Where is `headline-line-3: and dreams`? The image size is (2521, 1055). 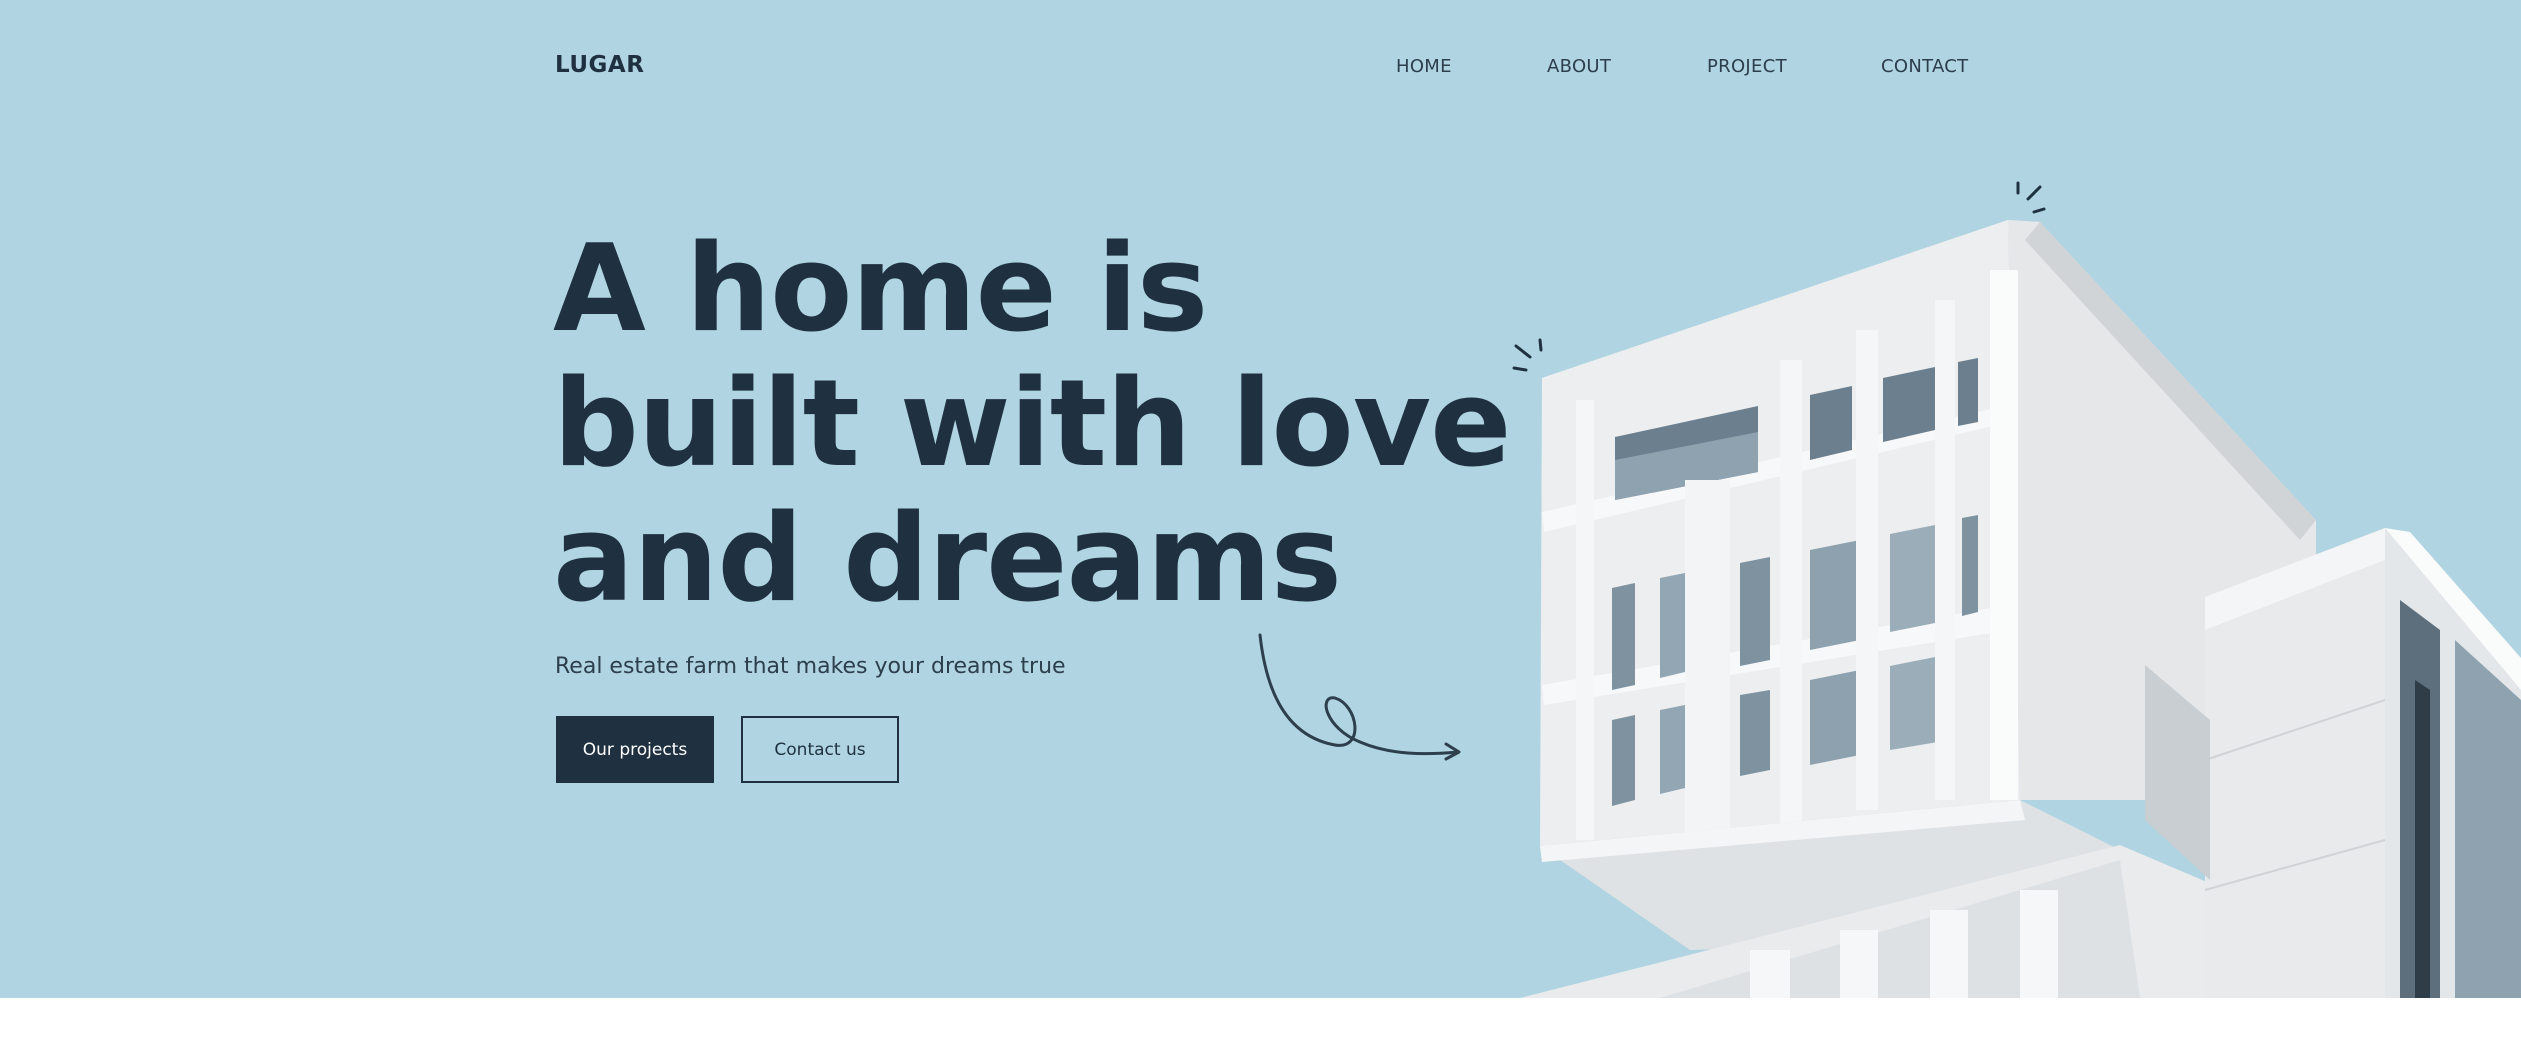
headline-line-3: and dreams is located at coordinates (947, 559).